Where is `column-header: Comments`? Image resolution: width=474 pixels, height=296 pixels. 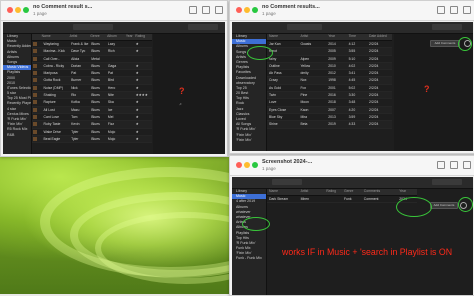
column-header: Comments is located at coordinates (380, 192).